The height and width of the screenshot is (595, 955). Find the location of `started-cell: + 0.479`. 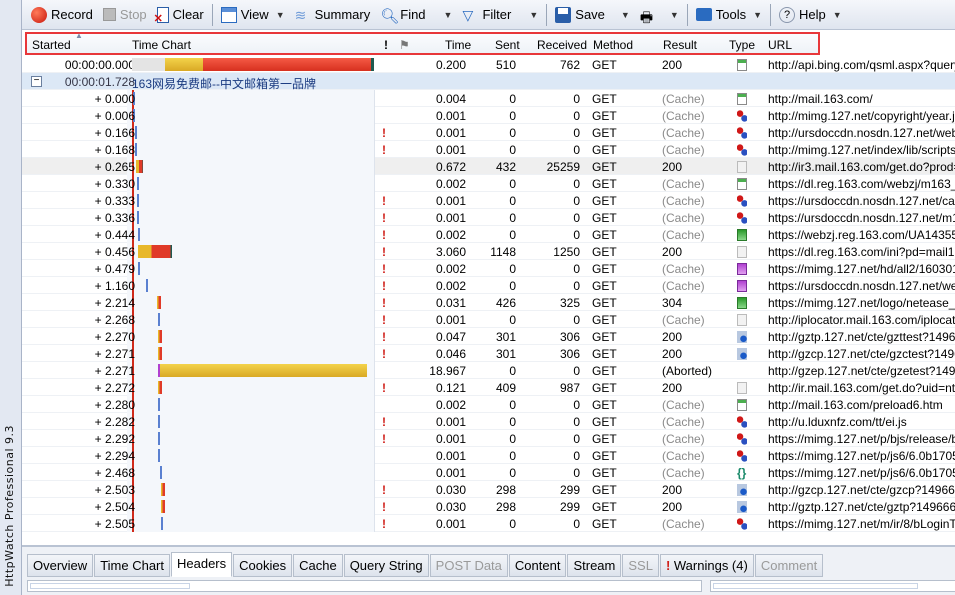

started-cell: + 0.479 is located at coordinates (114, 269).